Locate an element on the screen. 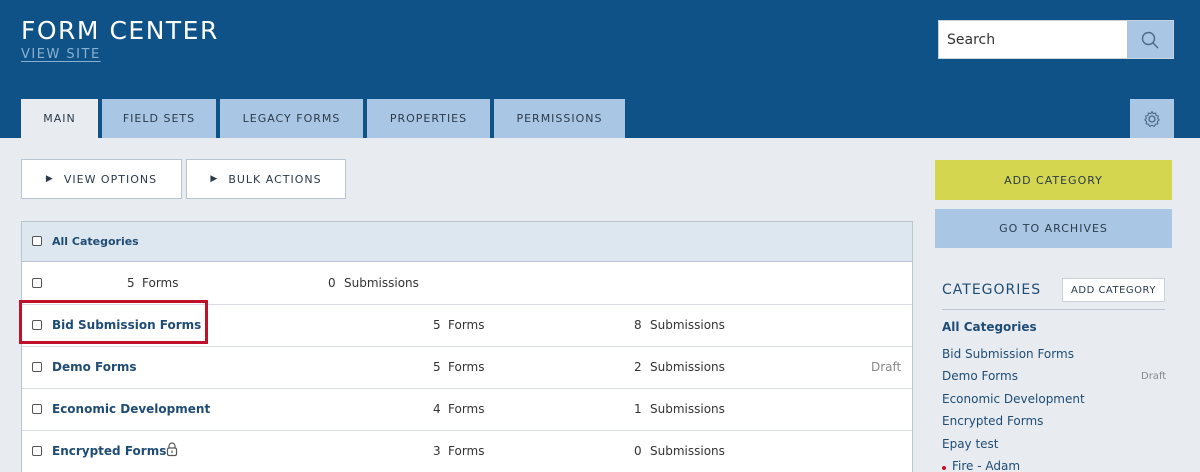 Image resolution: width=1200 pixels, height=472 pixels. sidebar-item-economic-development: Economic Development is located at coordinates (1013, 399).